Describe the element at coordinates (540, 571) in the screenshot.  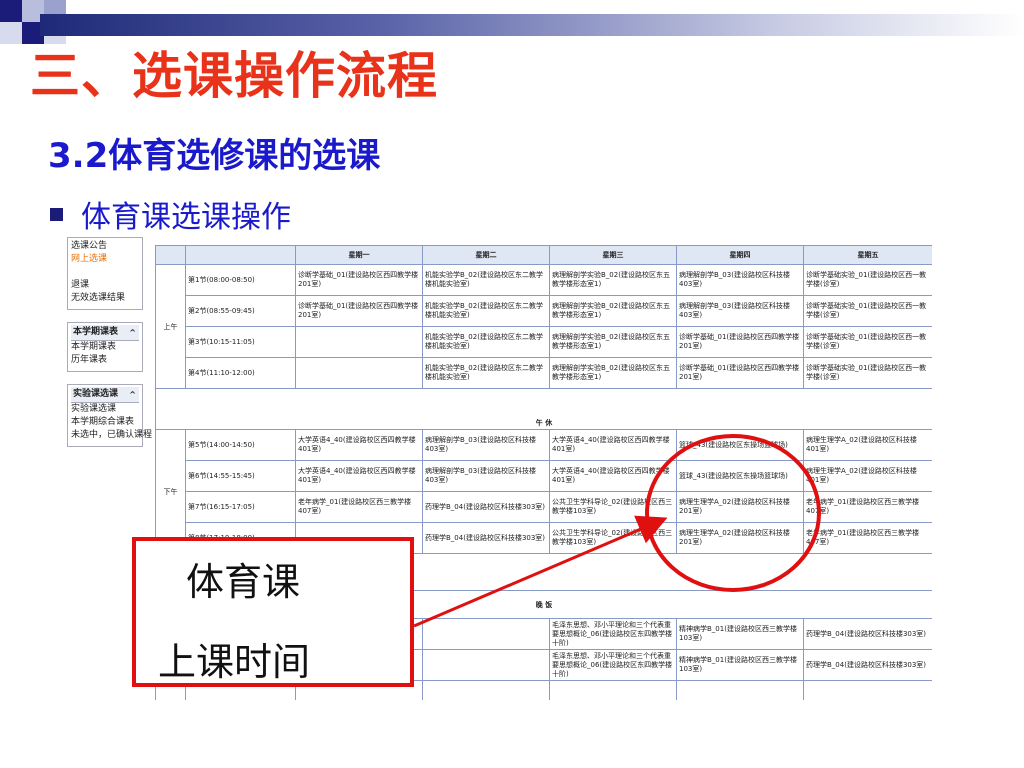
I see `callout-arrow` at that location.